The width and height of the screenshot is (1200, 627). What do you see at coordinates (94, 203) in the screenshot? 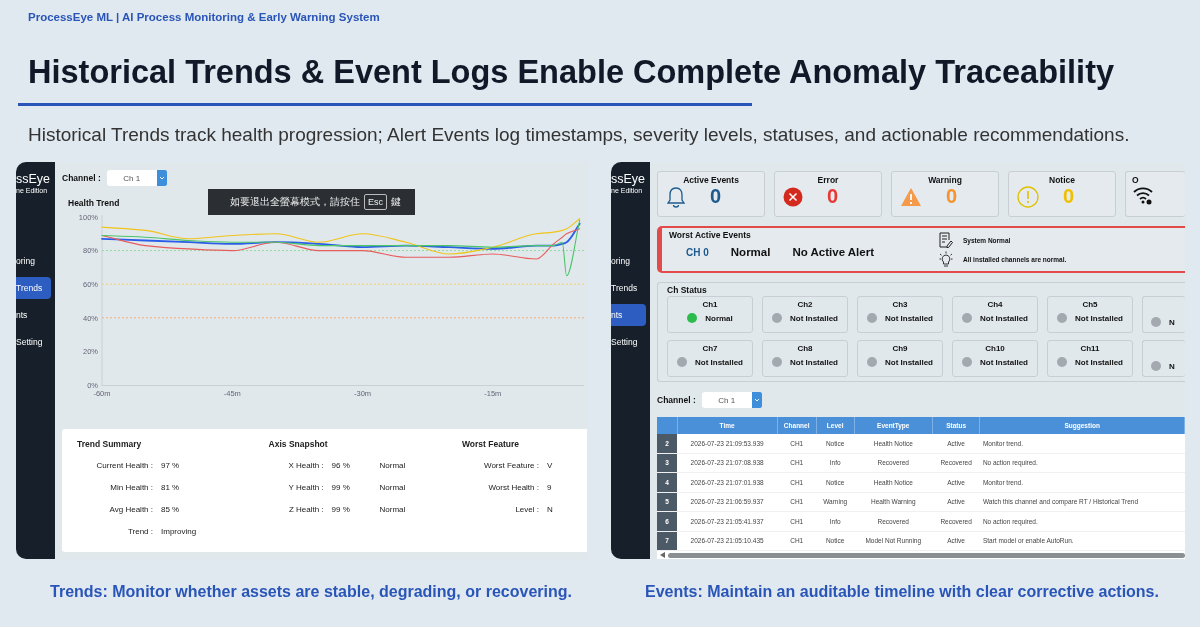
I see `chart-title: Health Trend` at bounding box center [94, 203].